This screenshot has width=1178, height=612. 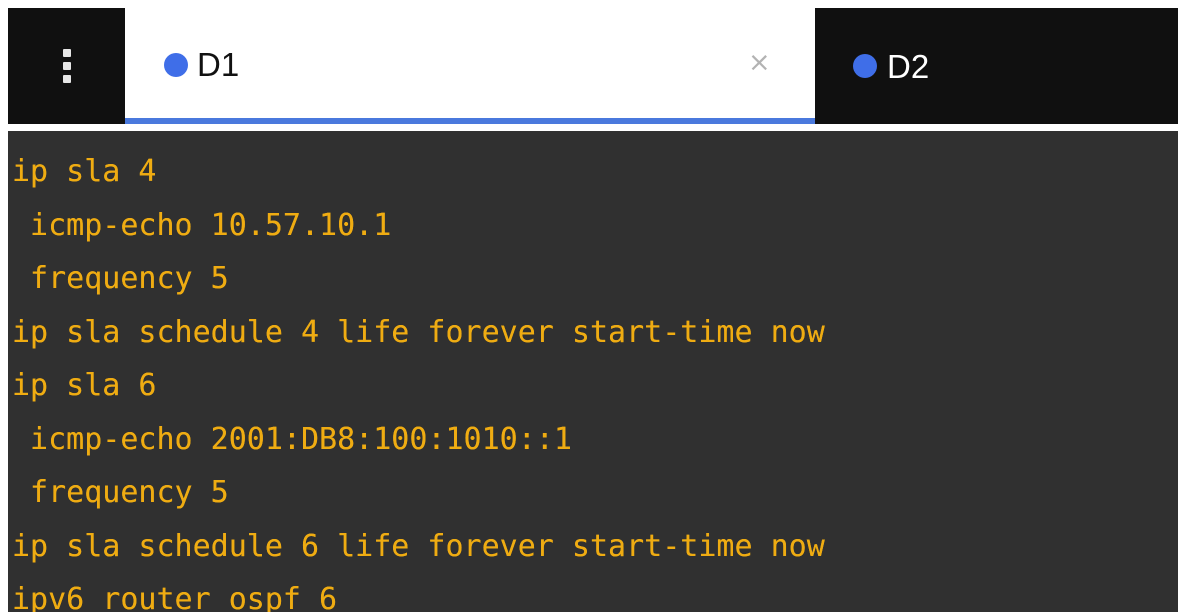 I want to click on terminal-line-3: frequency 5, so click(x=120, y=278).